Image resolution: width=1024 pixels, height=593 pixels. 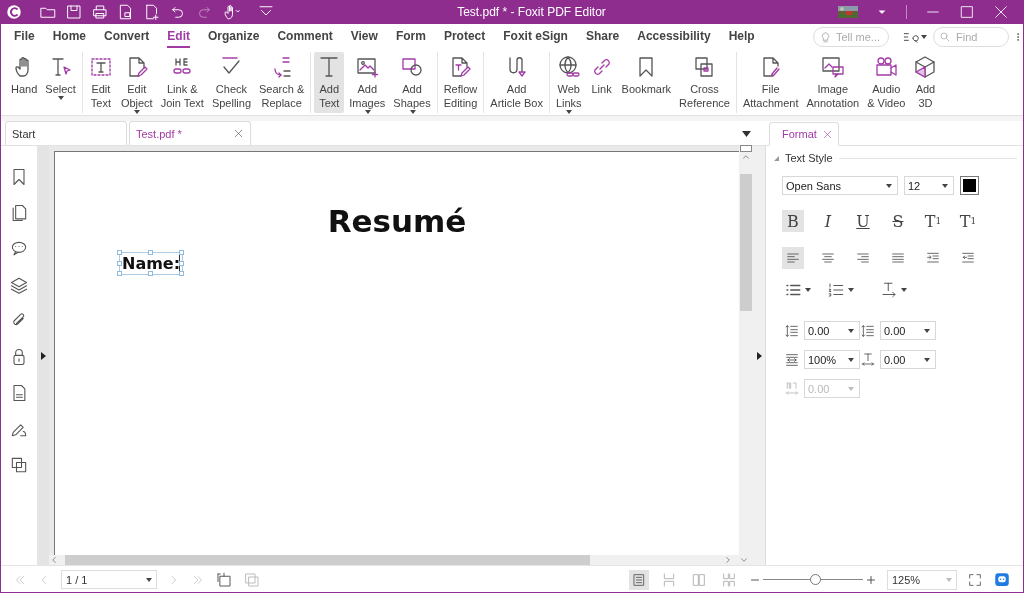 I want to click on menu-tab: Foxit eSign, so click(x=535, y=37).